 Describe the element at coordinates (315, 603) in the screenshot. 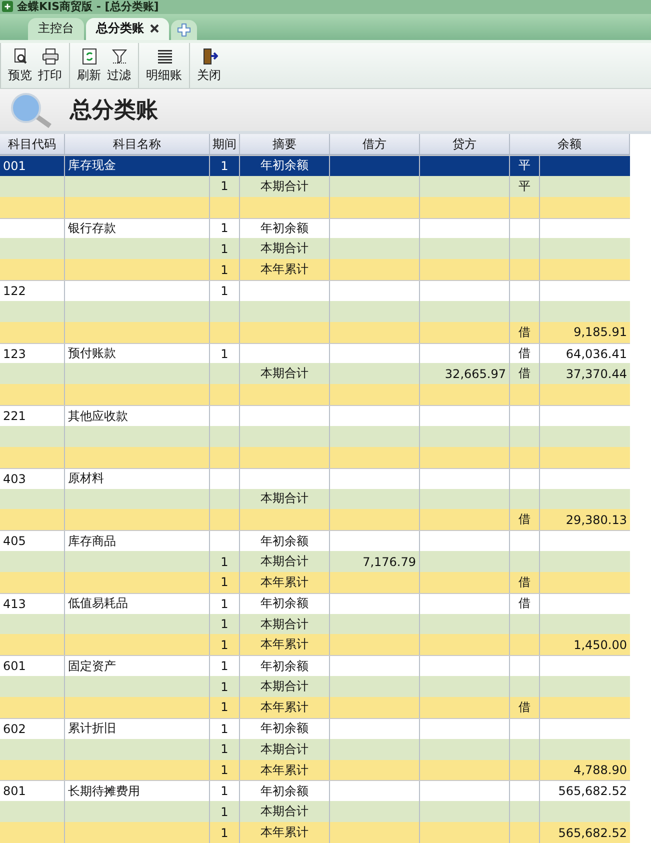

I see `table-row: 413 低值易耗品 1 年初余额 借` at that location.